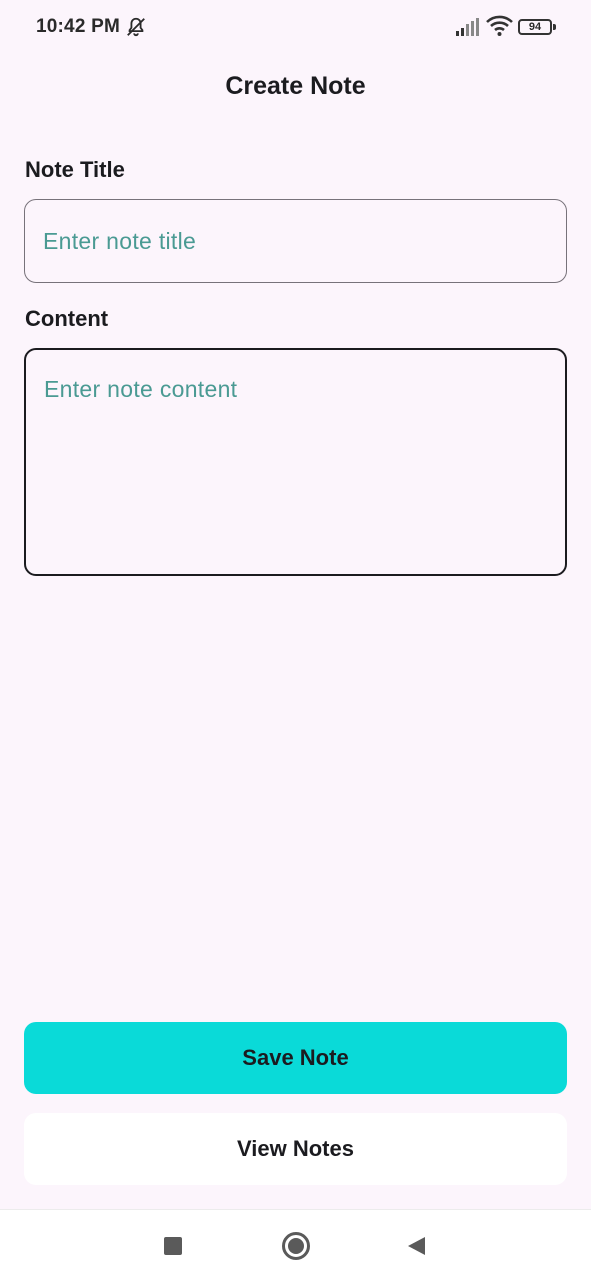 This screenshot has height=1280, width=591. Describe the element at coordinates (295, 1149) in the screenshot. I see `view-notes-button: View Notes` at that location.